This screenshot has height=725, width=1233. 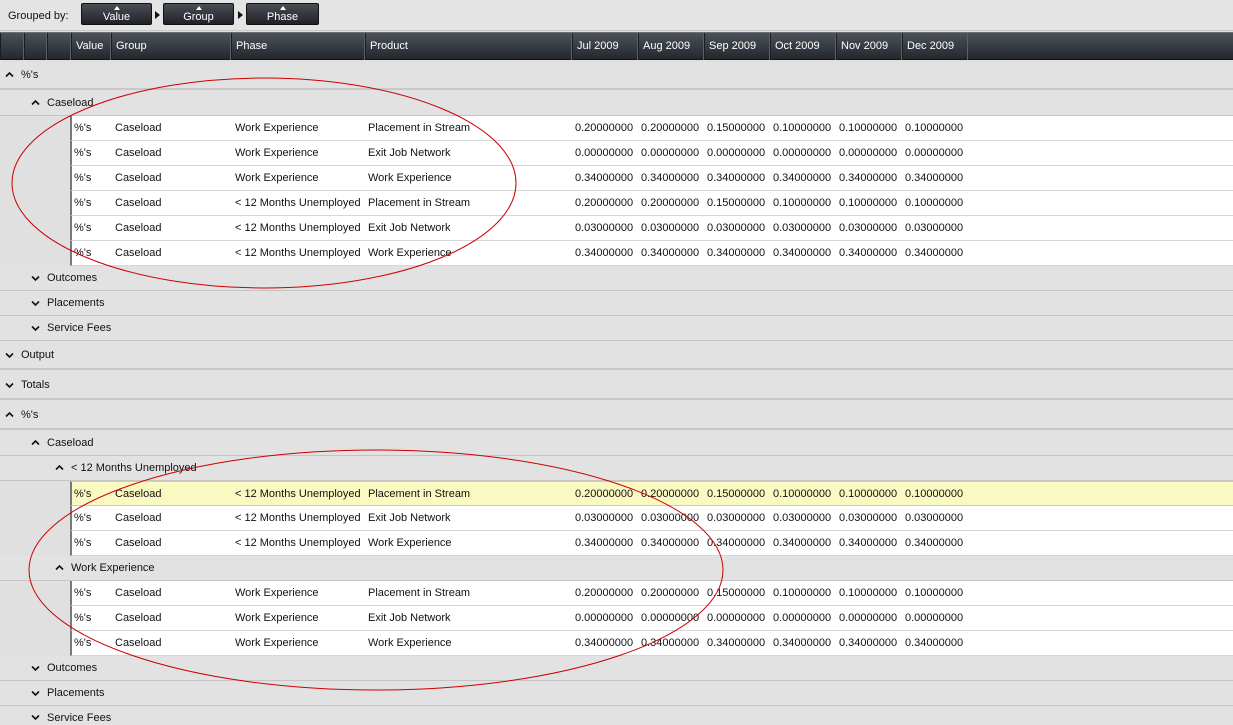 I want to click on group-row-lt12-months: < 12 Months Unemployed, so click(x=616, y=468).